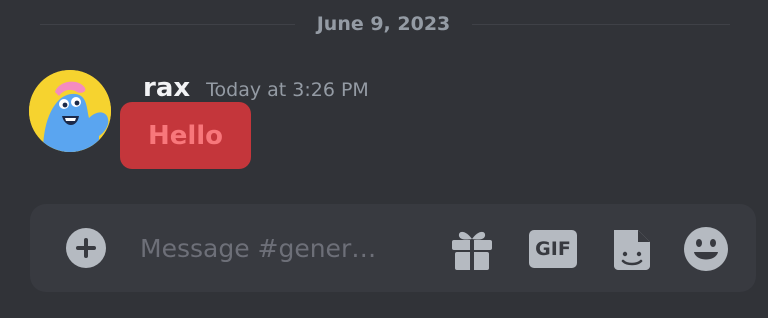 The image size is (768, 318). I want to click on message-header: rax Today at 3:26 PM, so click(256, 88).